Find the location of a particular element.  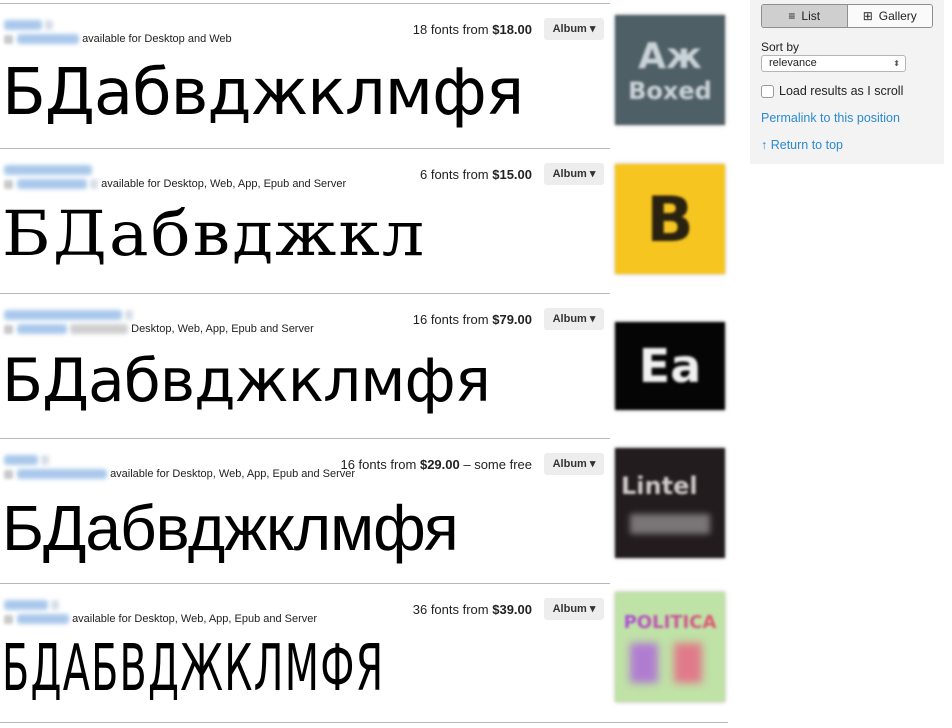

price-info: 6 fonts from $15.00 is located at coordinates (476, 174).